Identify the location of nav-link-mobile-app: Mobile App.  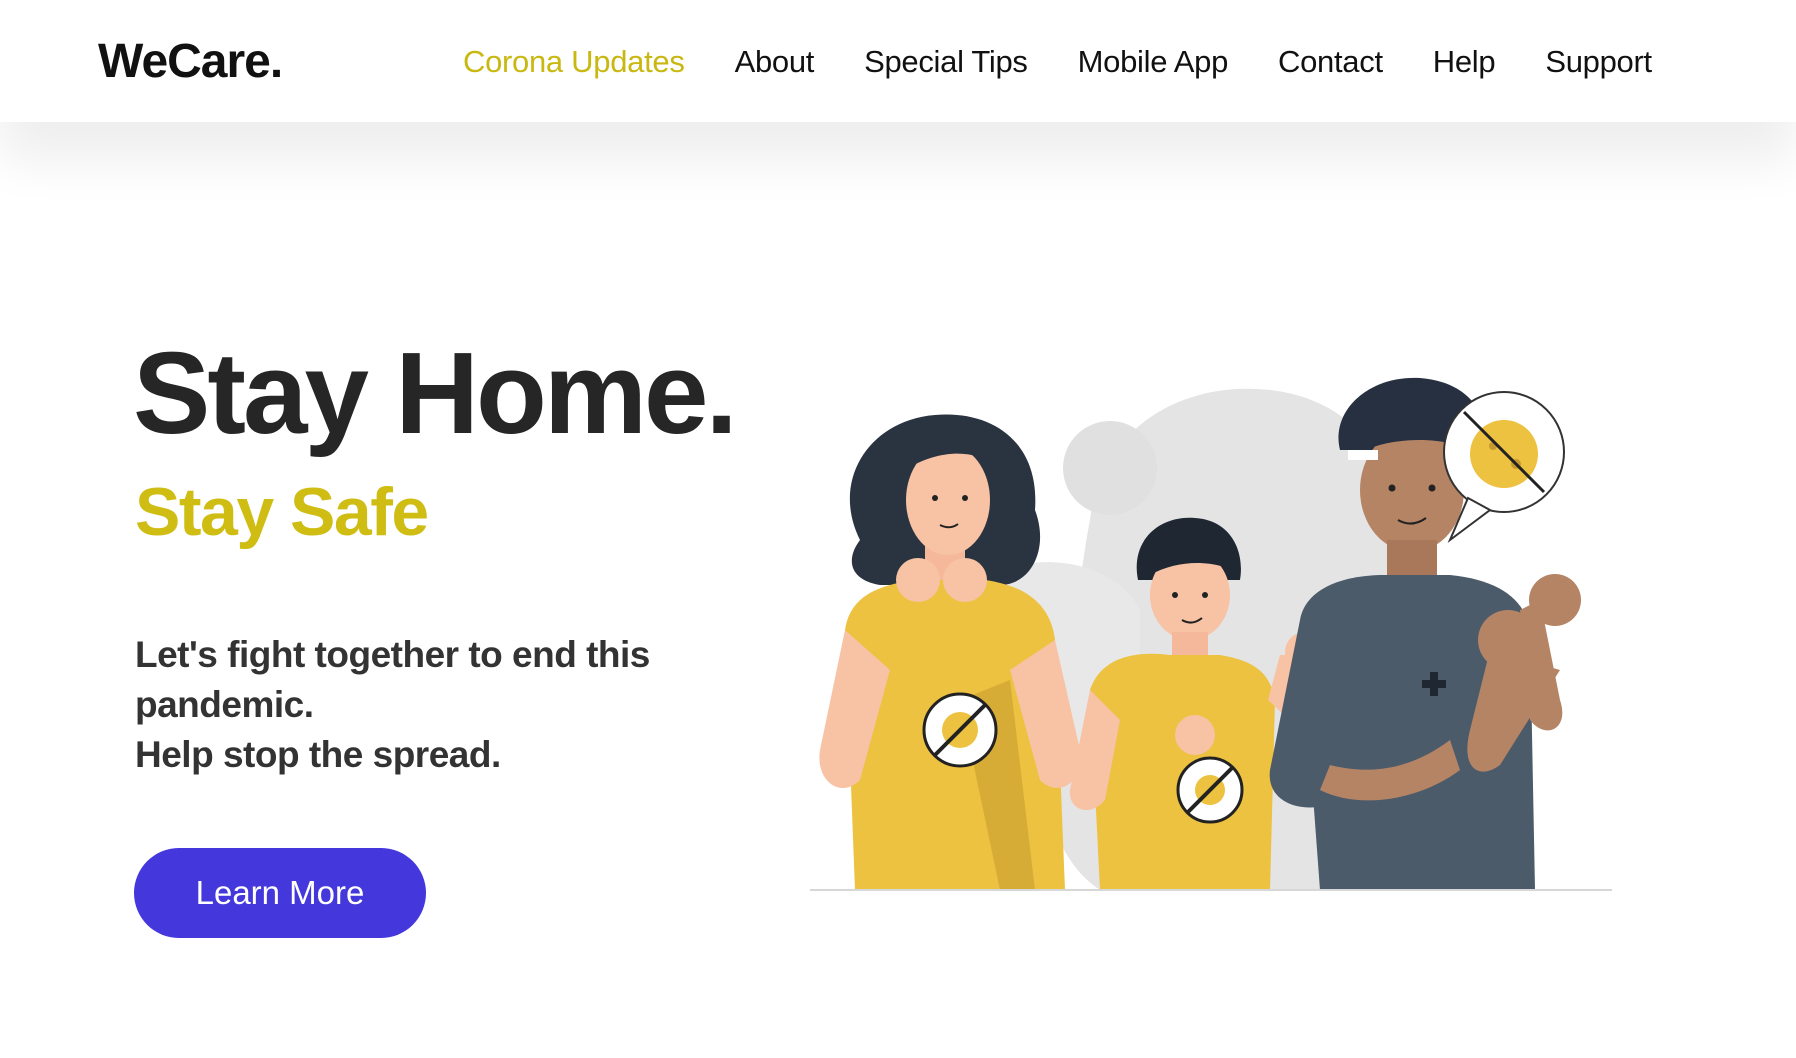
(1153, 61).